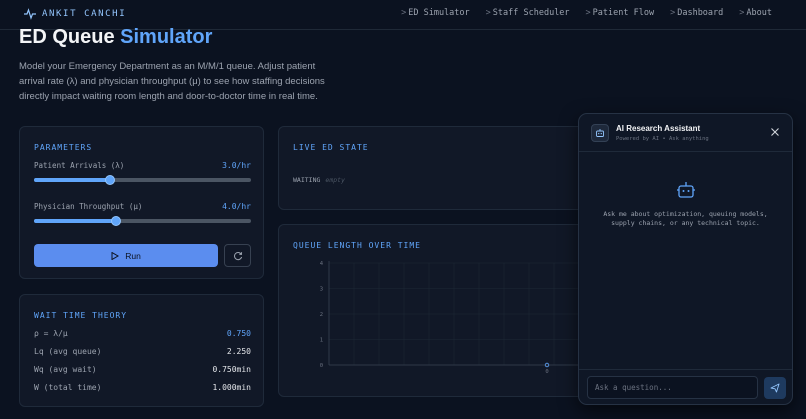 This screenshot has height=419, width=806. I want to click on nav-link-patient-flow: > Patient Flow, so click(620, 13).